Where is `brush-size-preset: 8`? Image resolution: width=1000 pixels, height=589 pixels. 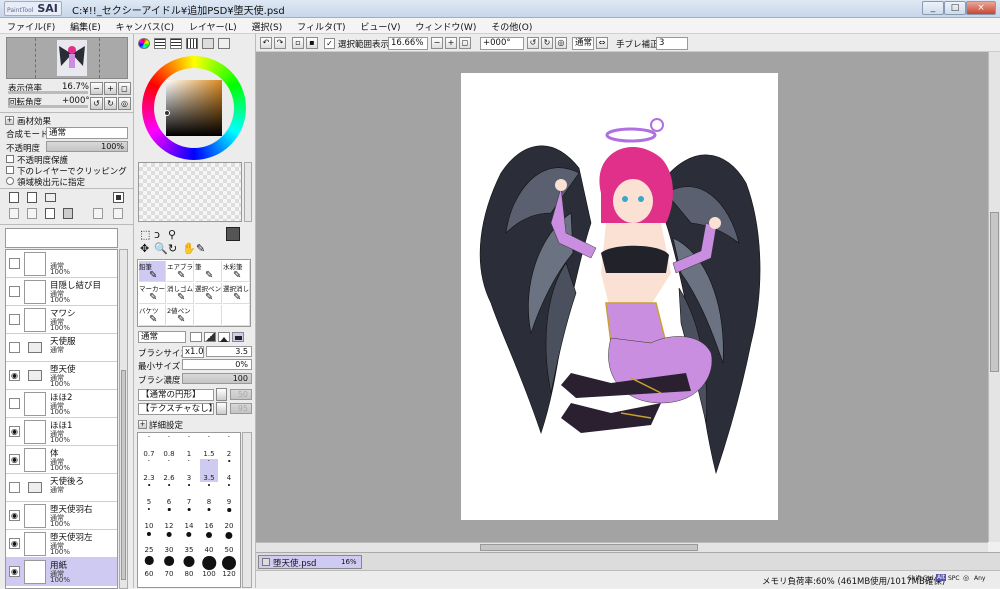
brush-size-preset: 8 is located at coordinates (209, 494).